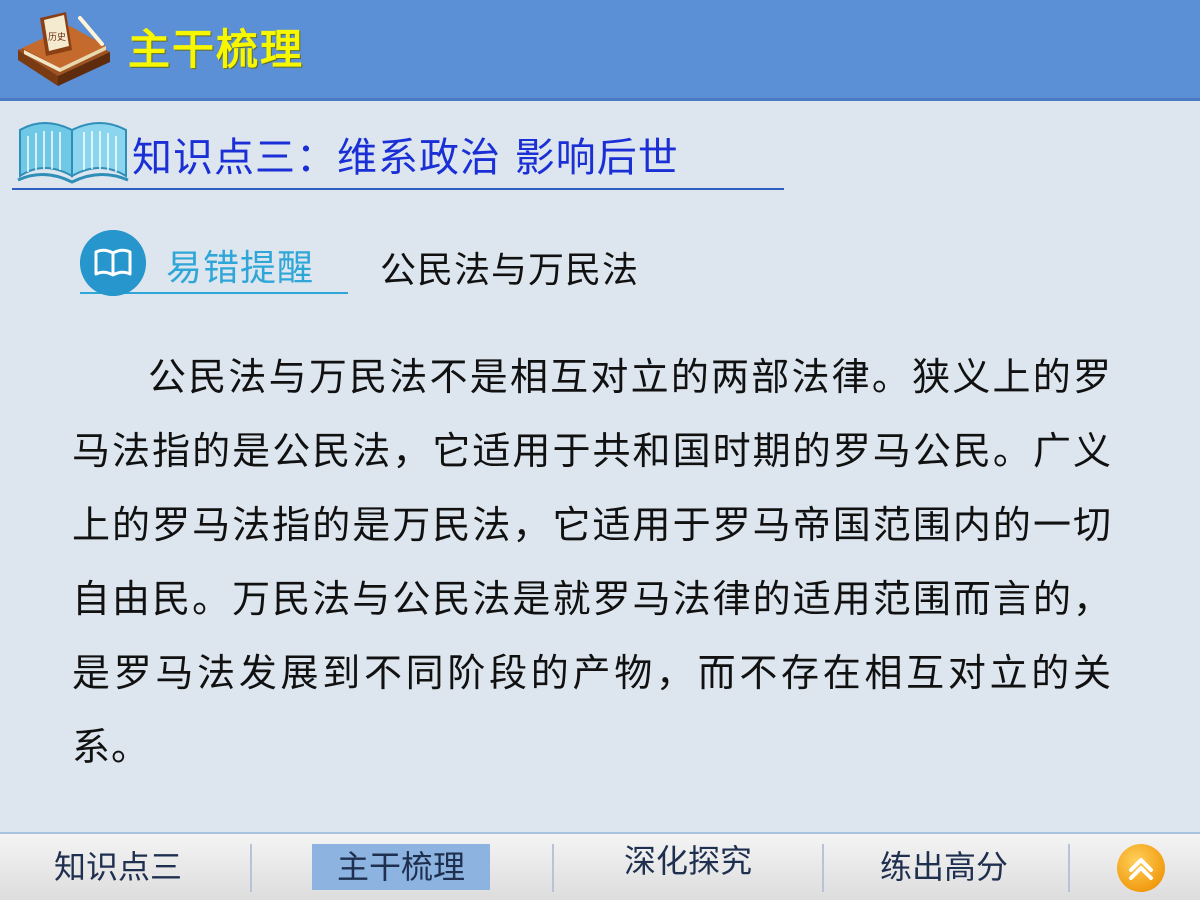 This screenshot has width=1200, height=900. I want to click on nav-item-knowledge-point-3: 知识点三, so click(118, 867).